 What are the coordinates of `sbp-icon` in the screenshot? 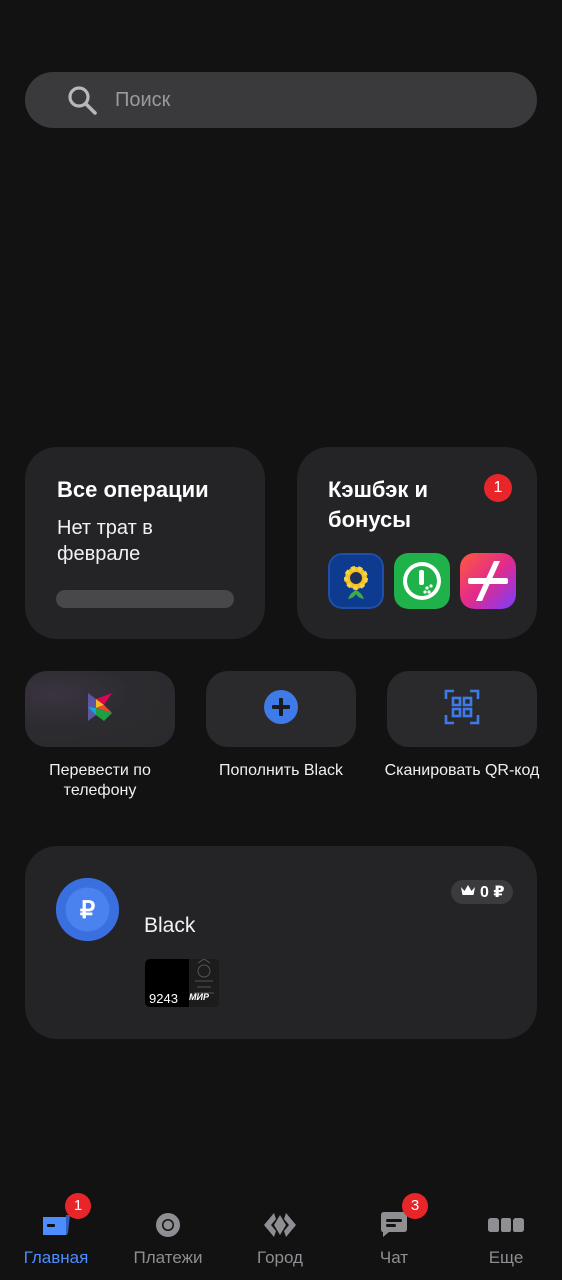 It's located at (100, 709).